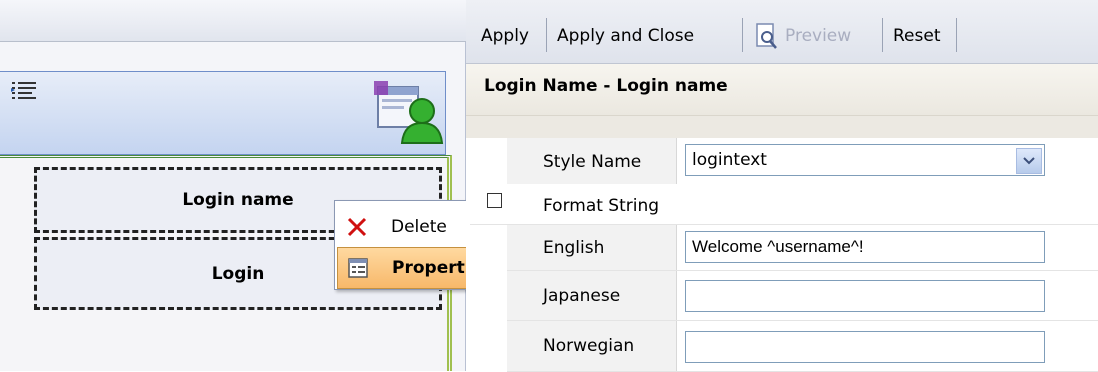  I want to click on apply-and-close-button: Apply and Close, so click(625, 36).